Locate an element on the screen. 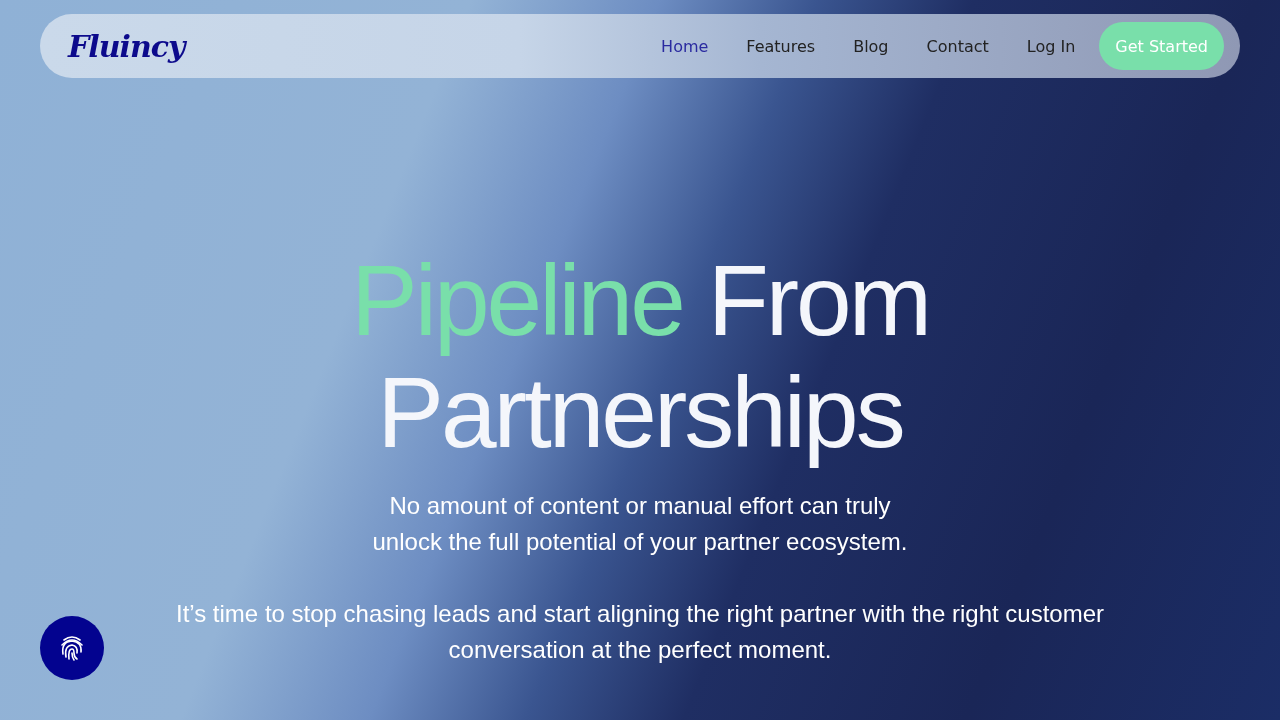 The width and height of the screenshot is (1280, 720). hero-paragraph: It’s time to stop chasing leads and start aligning the right partner with the right customer conversation at the perfect moment. is located at coordinates (639, 632).